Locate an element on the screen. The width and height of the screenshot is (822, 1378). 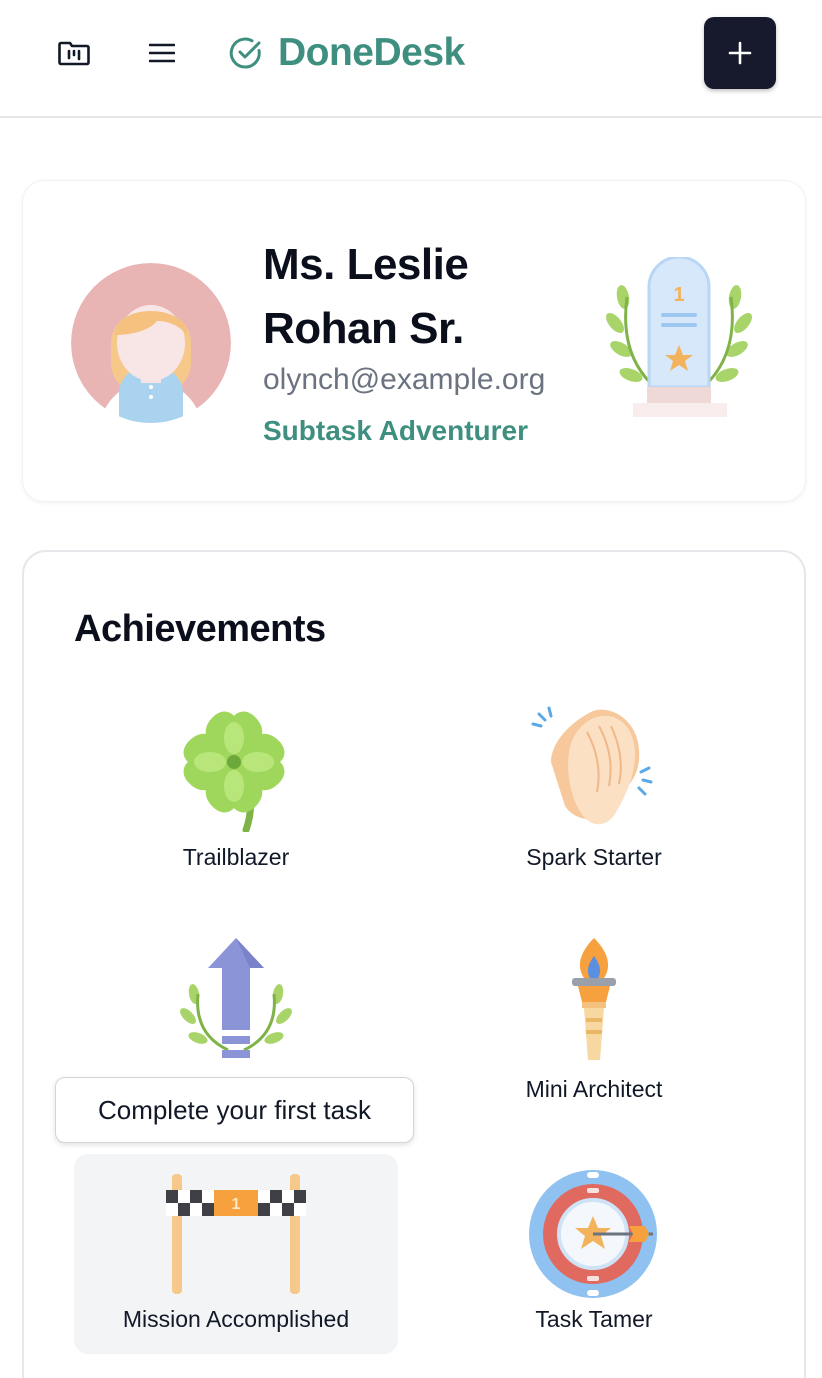
profile-email: olynch@example.org is located at coordinates (404, 379).